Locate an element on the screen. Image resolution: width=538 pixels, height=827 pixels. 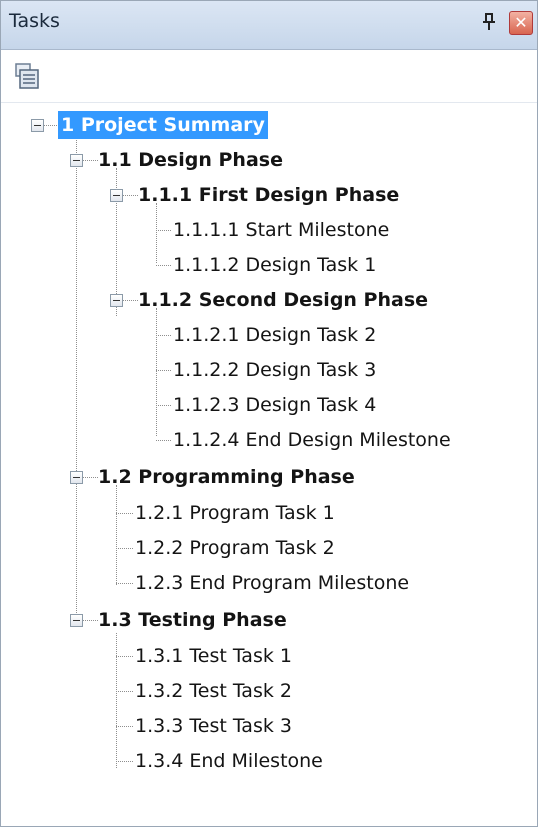
tree-node-test-task-1: 1.3.1 Test Task 1 is located at coordinates (213, 656).